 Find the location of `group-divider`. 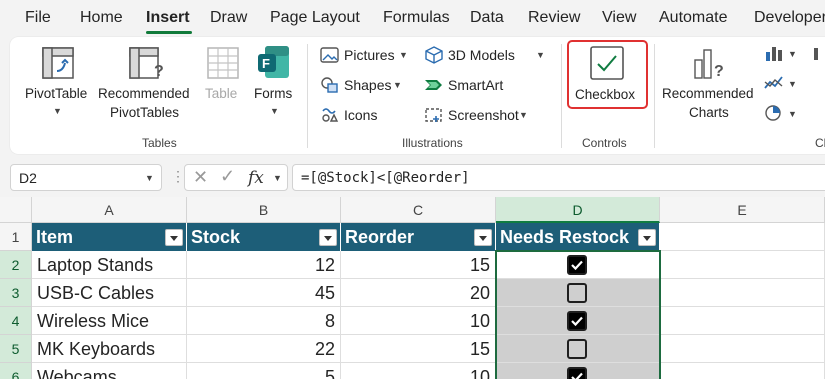

group-divider is located at coordinates (307, 96).